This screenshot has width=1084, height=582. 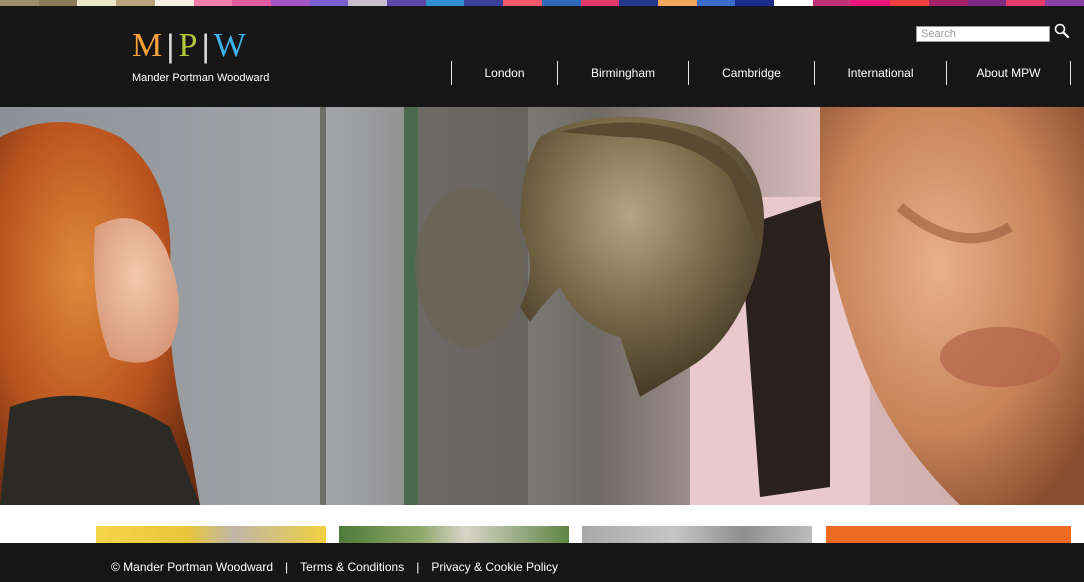 I want to click on nav-item-label: About MPW, so click(x=1008, y=73).